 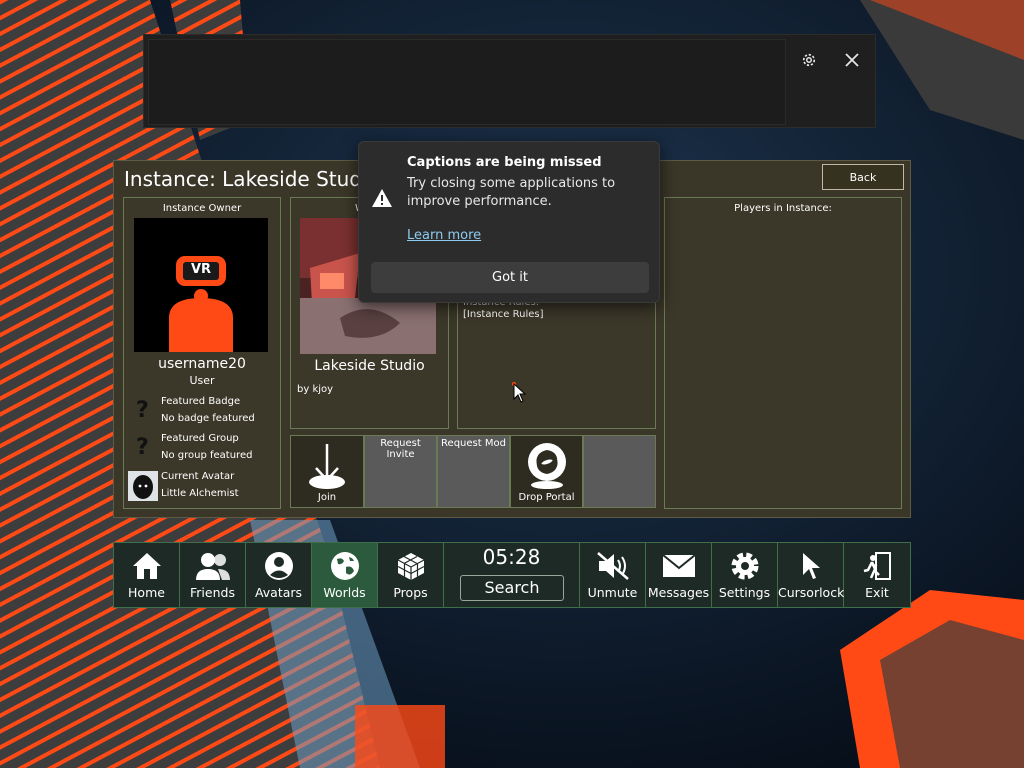 What do you see at coordinates (612, 592) in the screenshot?
I see `unmute-label: Unmute` at bounding box center [612, 592].